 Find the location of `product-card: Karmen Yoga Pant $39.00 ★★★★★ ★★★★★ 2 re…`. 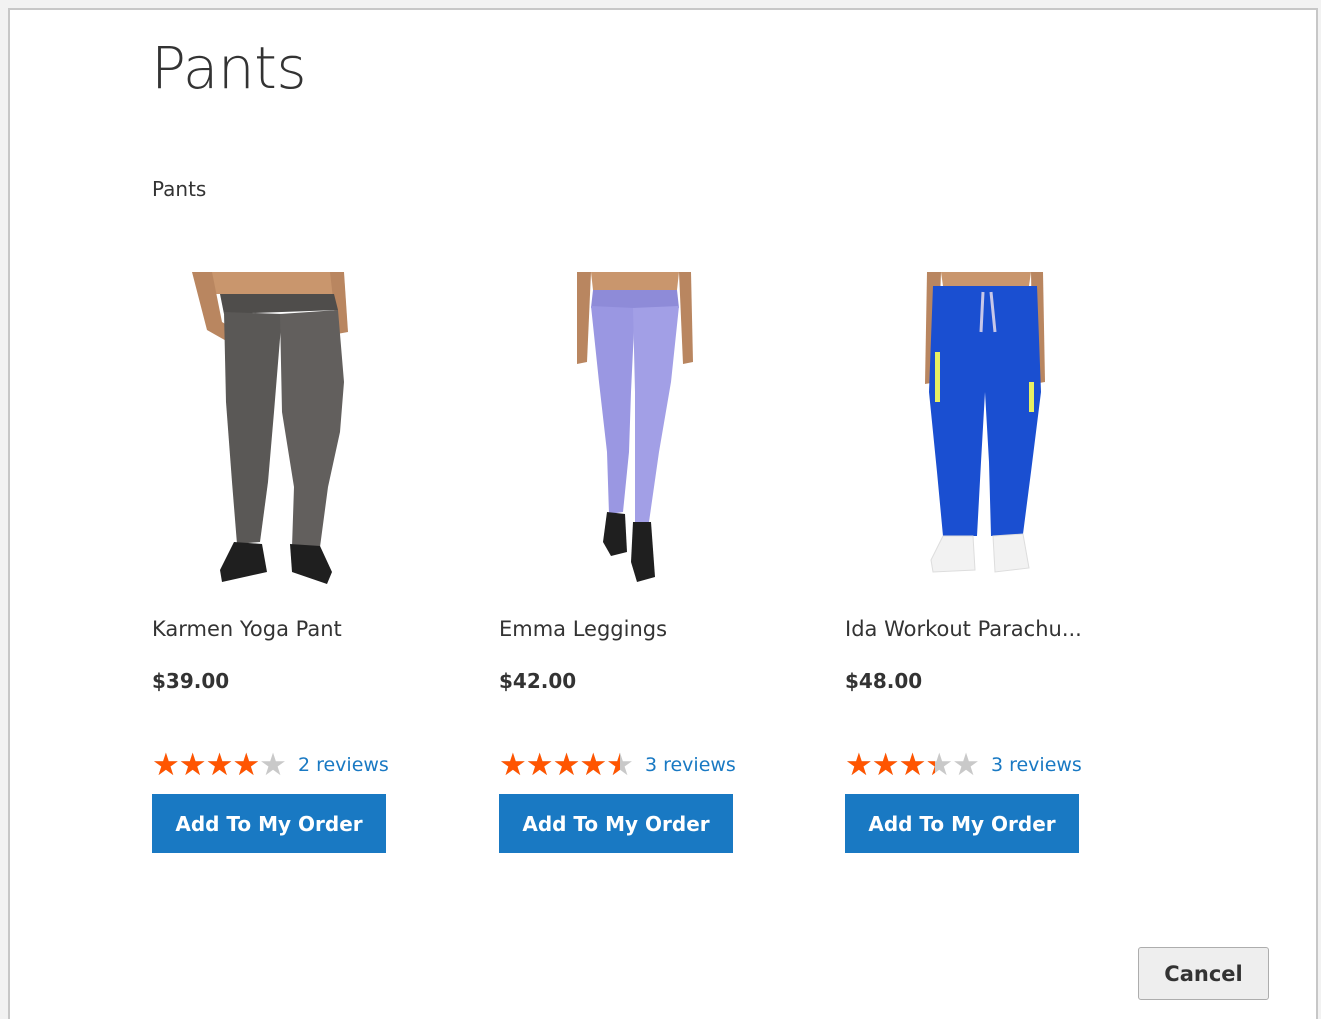

product-card: Karmen Yoga Pant $39.00 ★★★★★ ★★★★★ 2 re… is located at coordinates (282, 562).